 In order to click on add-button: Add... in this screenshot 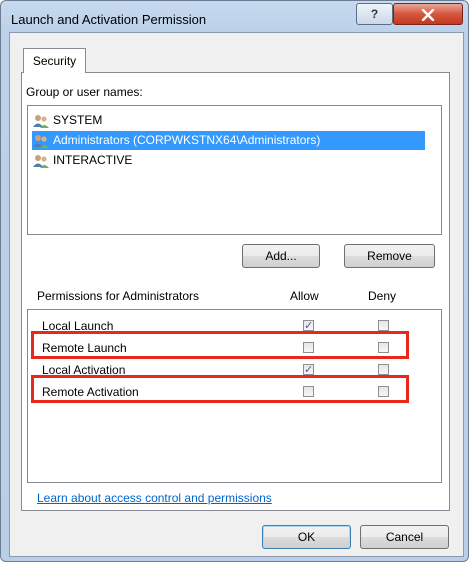, I will do `click(281, 256)`.